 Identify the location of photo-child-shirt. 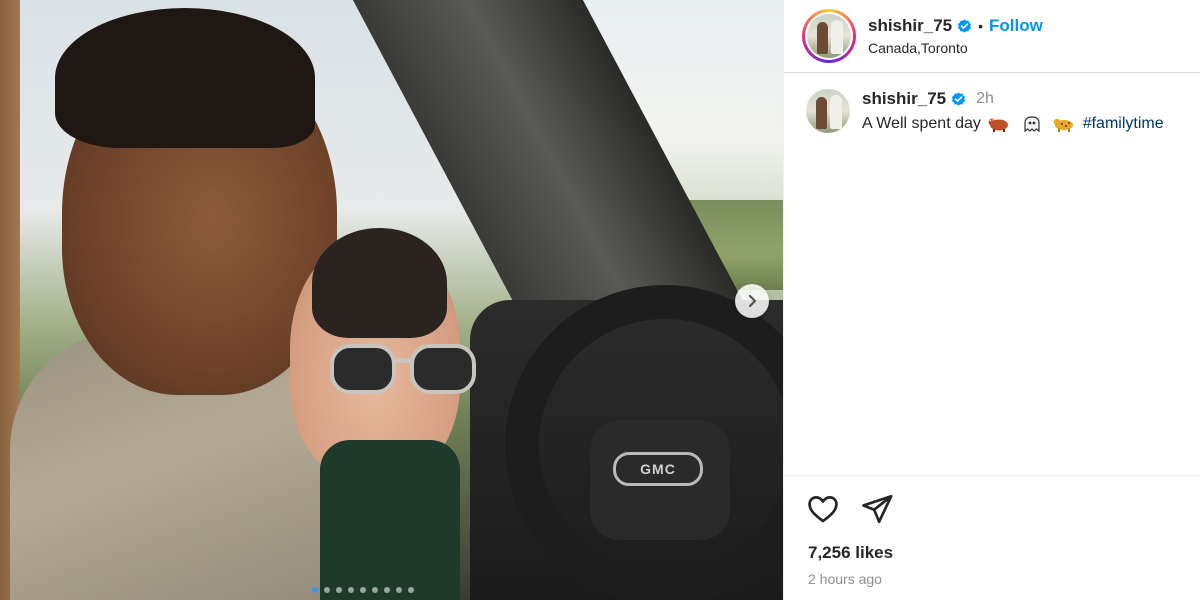
(390, 520).